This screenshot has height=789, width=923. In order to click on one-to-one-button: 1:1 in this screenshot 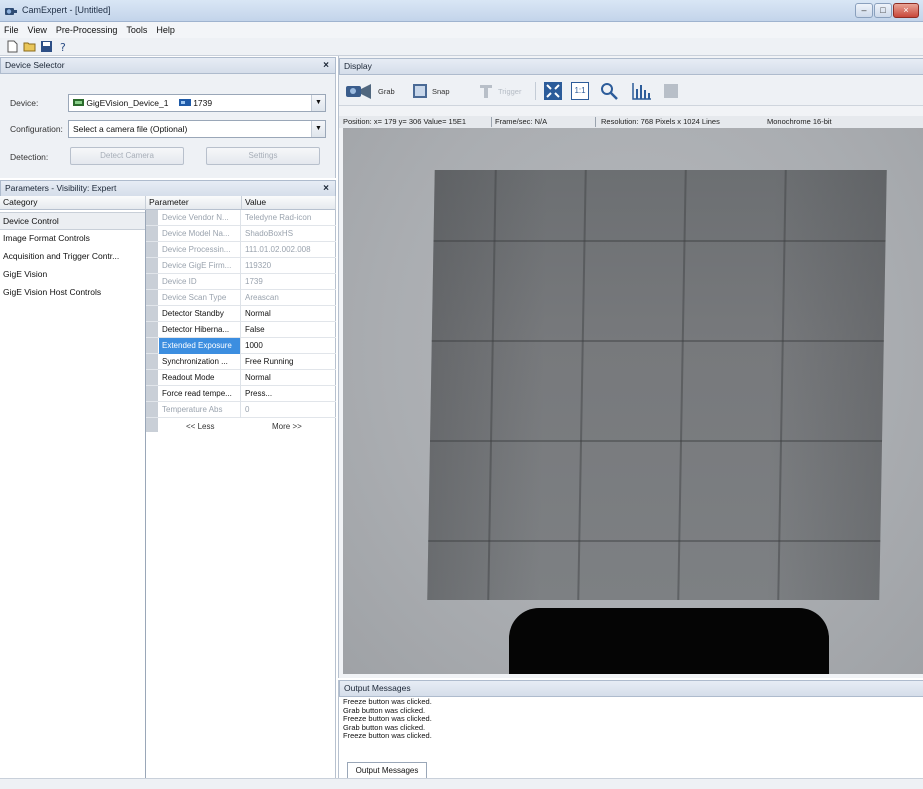, I will do `click(580, 91)`.